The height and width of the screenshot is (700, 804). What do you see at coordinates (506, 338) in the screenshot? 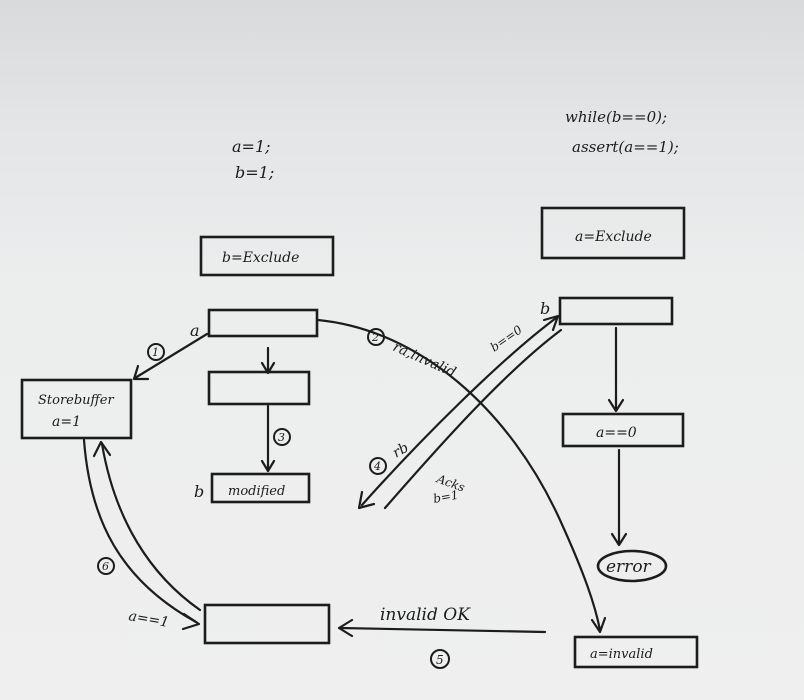
I see `b-check-label: b==0` at bounding box center [506, 338].